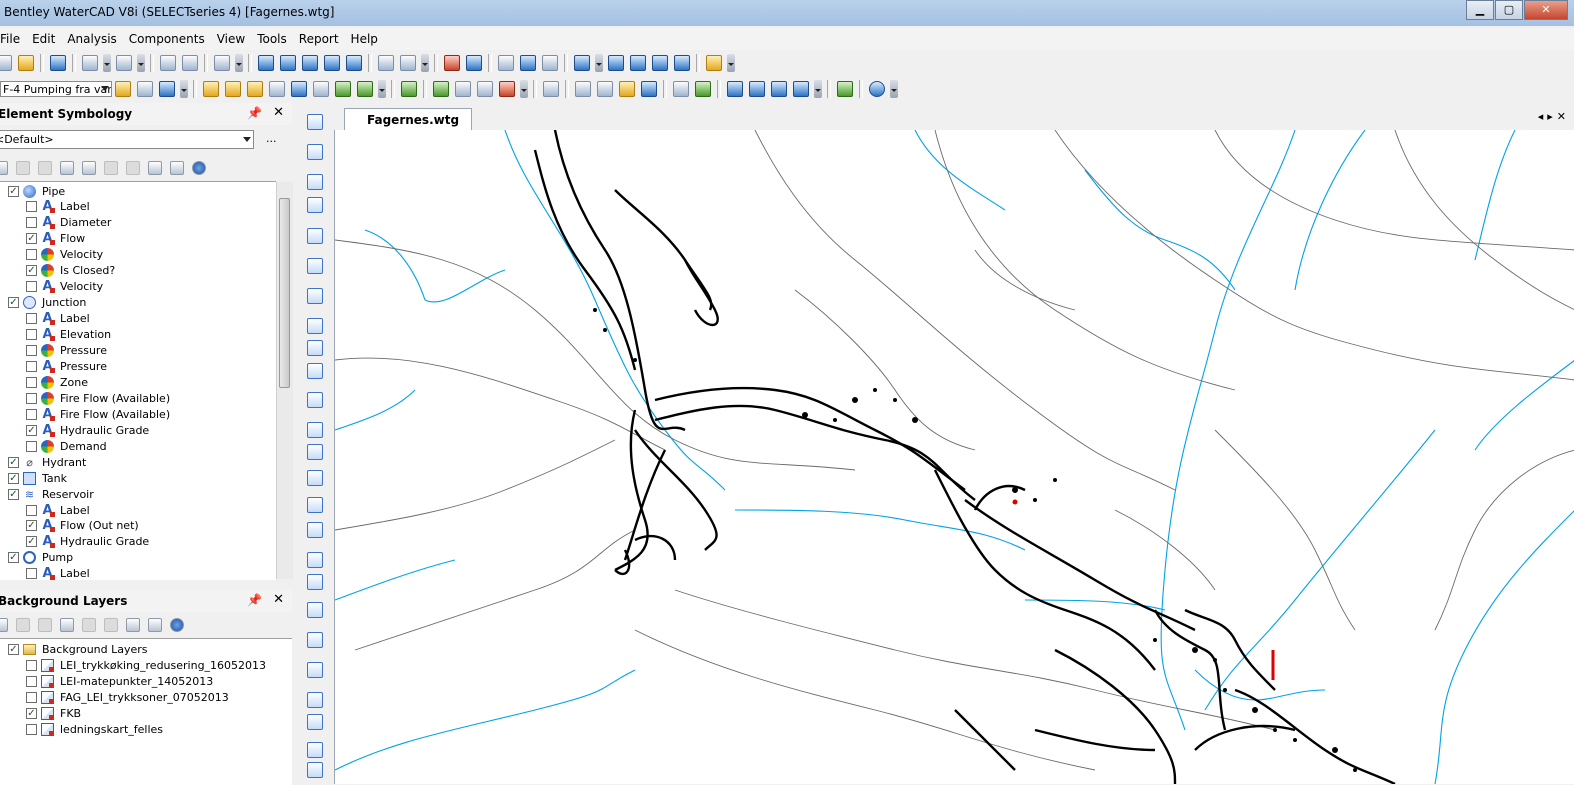 The width and height of the screenshot is (1574, 785). Describe the element at coordinates (47, 462) in the screenshot. I see `tree-row: ✓ ⌀ Hydrant` at that location.